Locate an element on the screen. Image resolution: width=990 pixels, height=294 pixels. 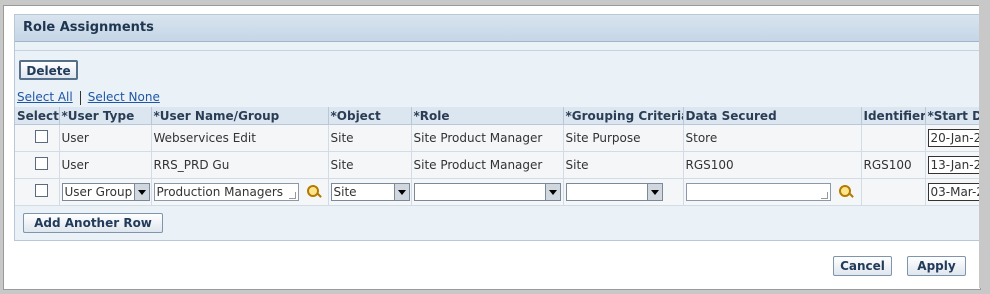
selection-links: Select All Select None is located at coordinates (88, 97).